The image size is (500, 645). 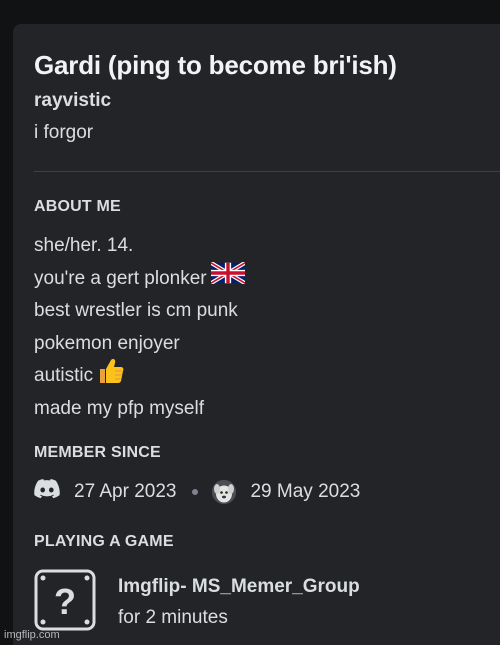 I want to click on server-avatar, so click(x=224, y=492).